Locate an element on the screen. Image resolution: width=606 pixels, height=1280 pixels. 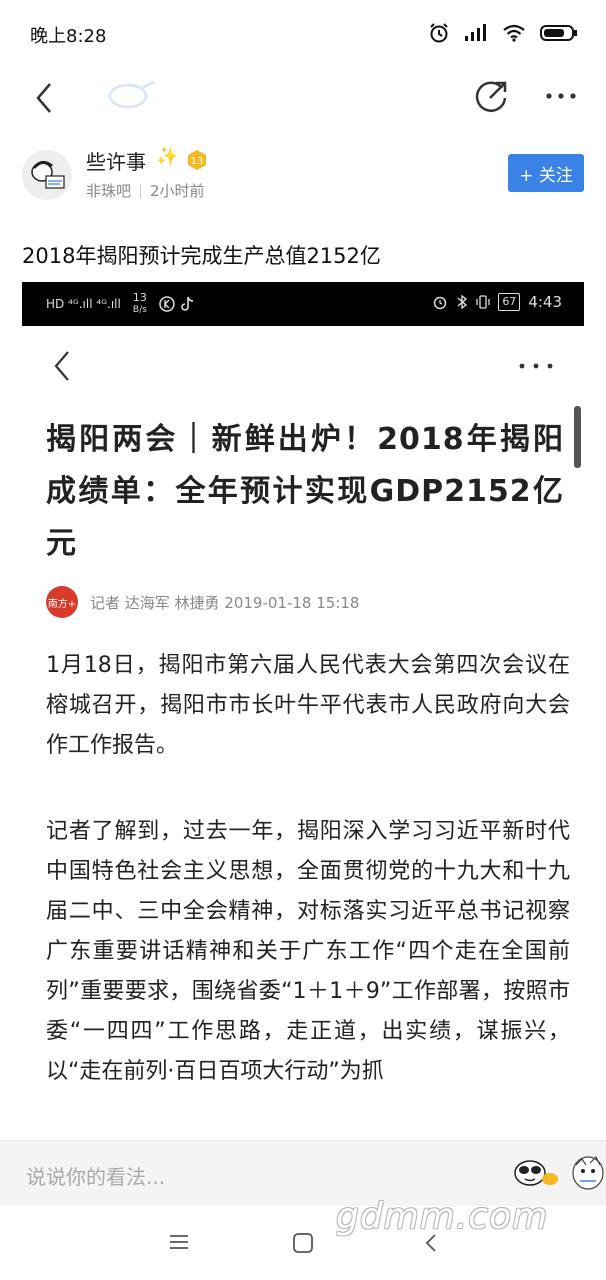
menu-icon is located at coordinates (179, 1242).